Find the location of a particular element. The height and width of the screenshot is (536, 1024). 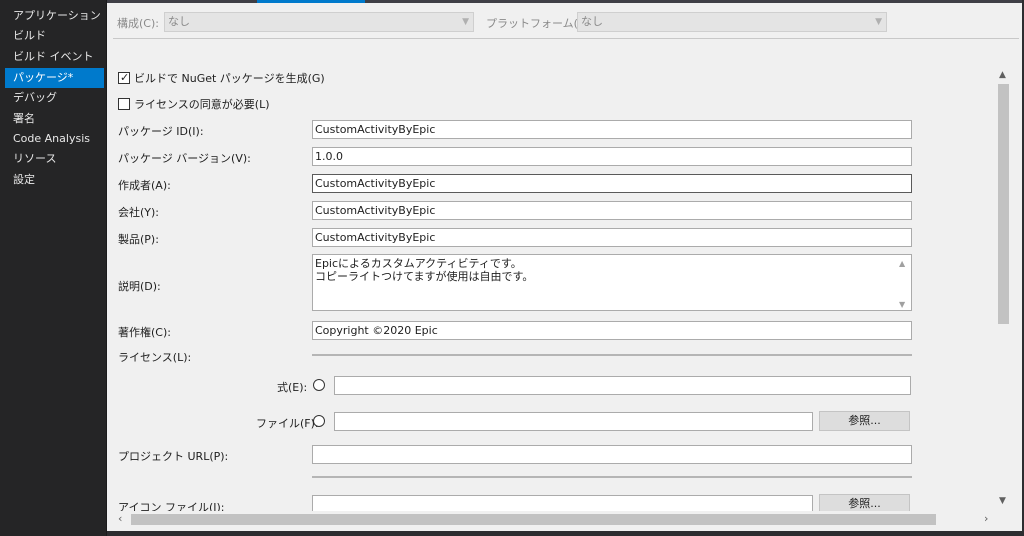

require-license-checkbox: ライセンスの同意が必要(L) is located at coordinates (194, 105).